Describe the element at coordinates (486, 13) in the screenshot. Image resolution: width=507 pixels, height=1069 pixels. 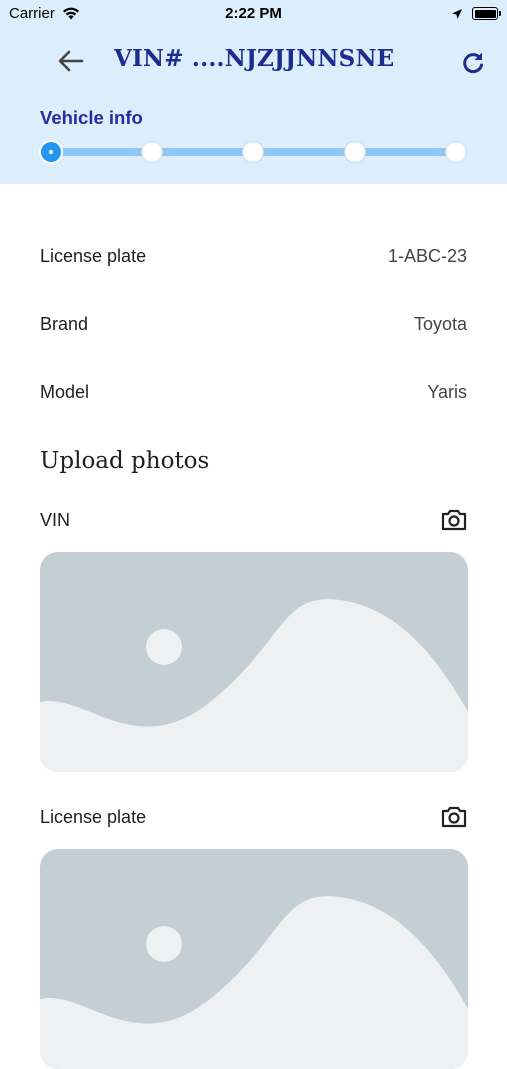
I see `battery-icon` at that location.